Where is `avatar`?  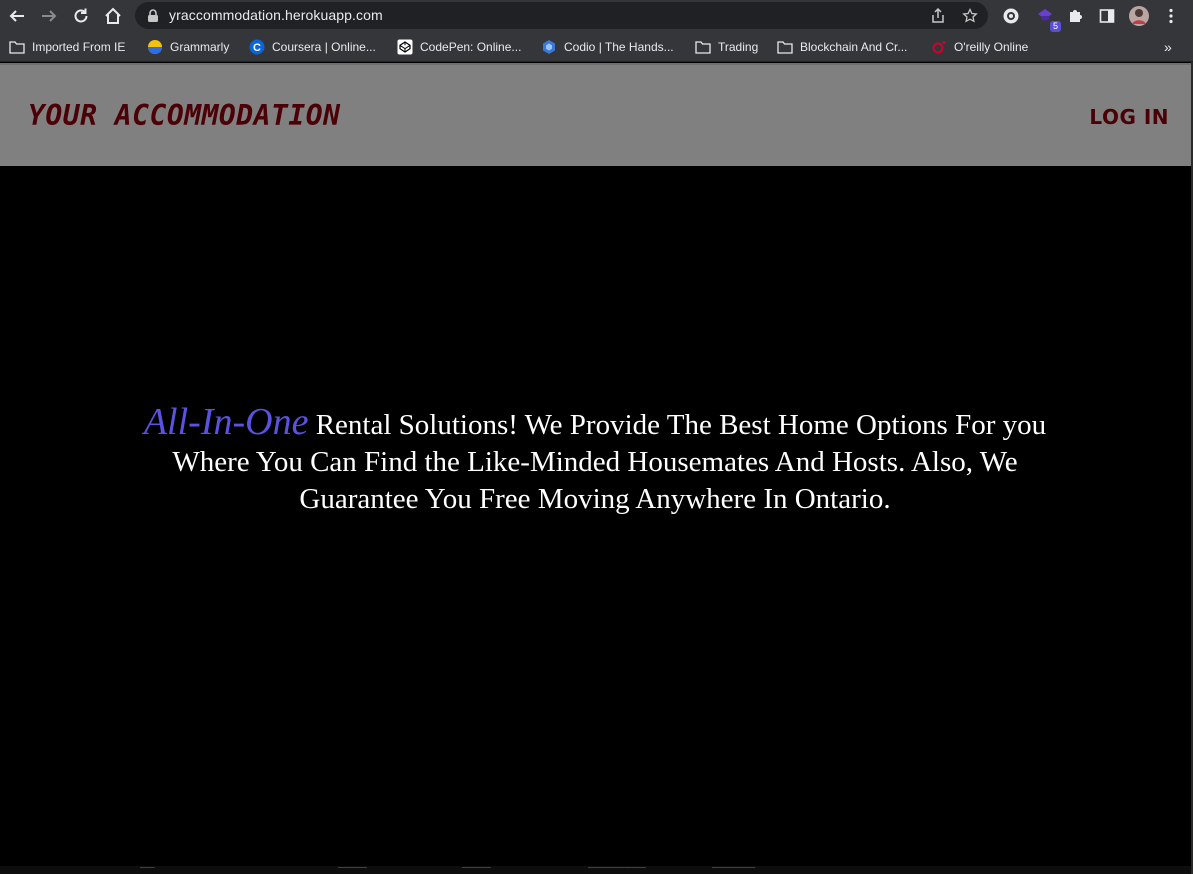
avatar is located at coordinates (1139, 16).